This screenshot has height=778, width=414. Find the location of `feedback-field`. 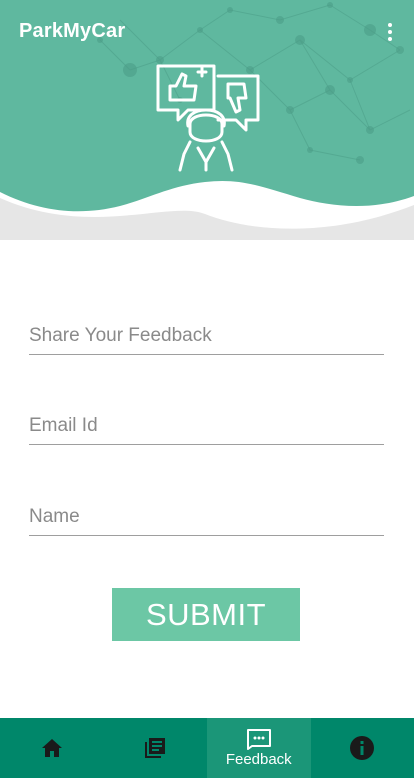

feedback-field is located at coordinates (206, 332).